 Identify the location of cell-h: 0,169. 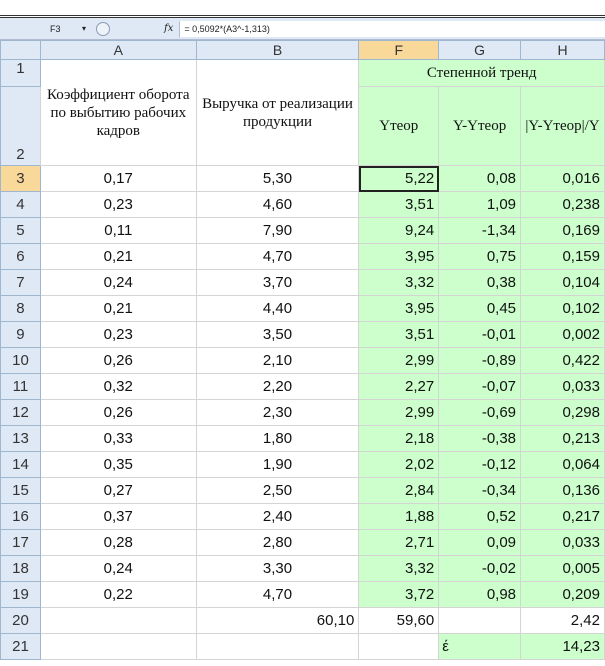
(562, 230).